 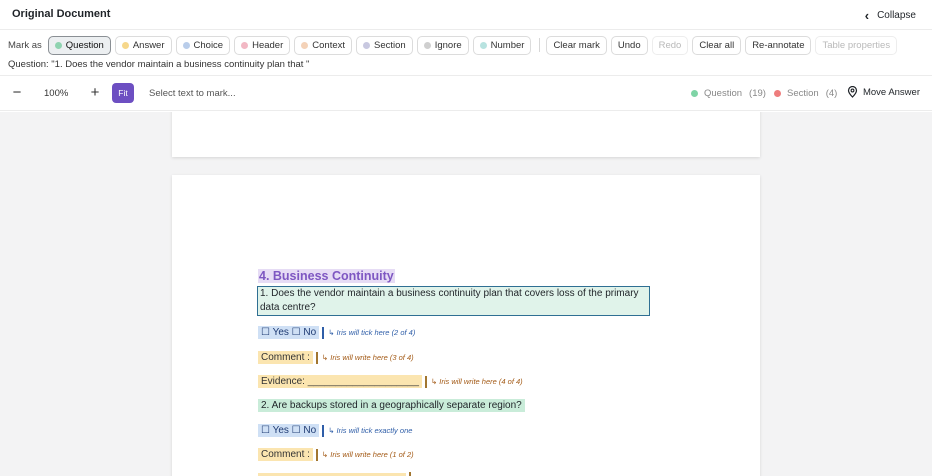 I want to click on choice-color-dot, so click(x=186, y=45).